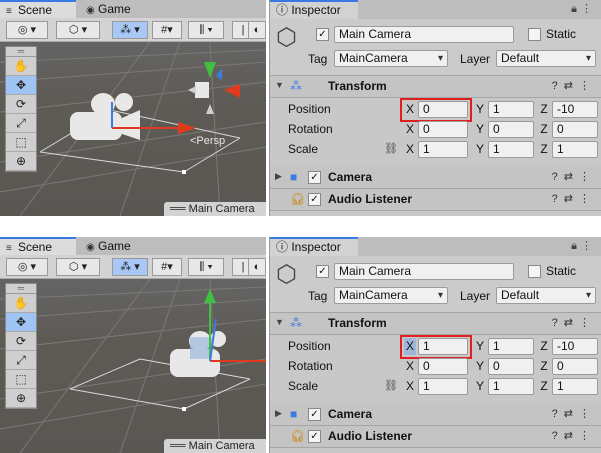 This screenshot has width=601, height=453. I want to click on layer-dropdown: Default, so click(546, 58).